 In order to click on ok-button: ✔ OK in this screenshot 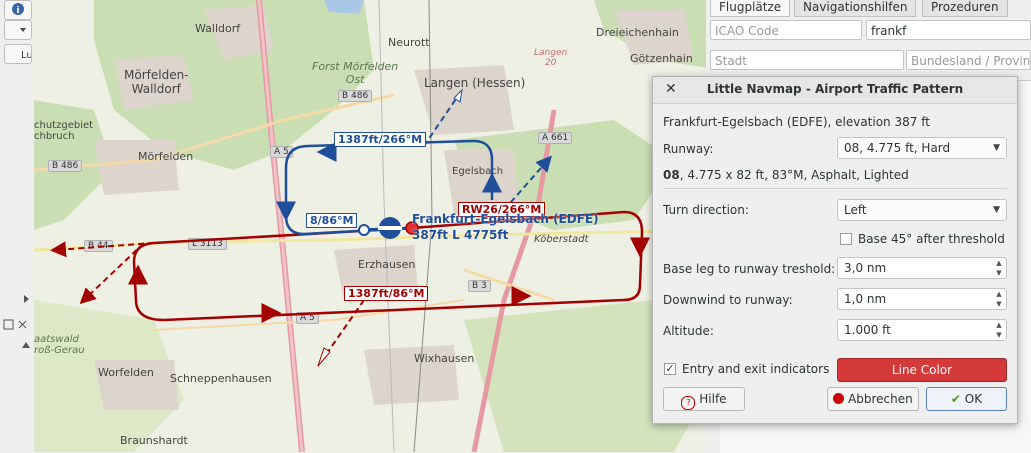, I will do `click(966, 399)`.